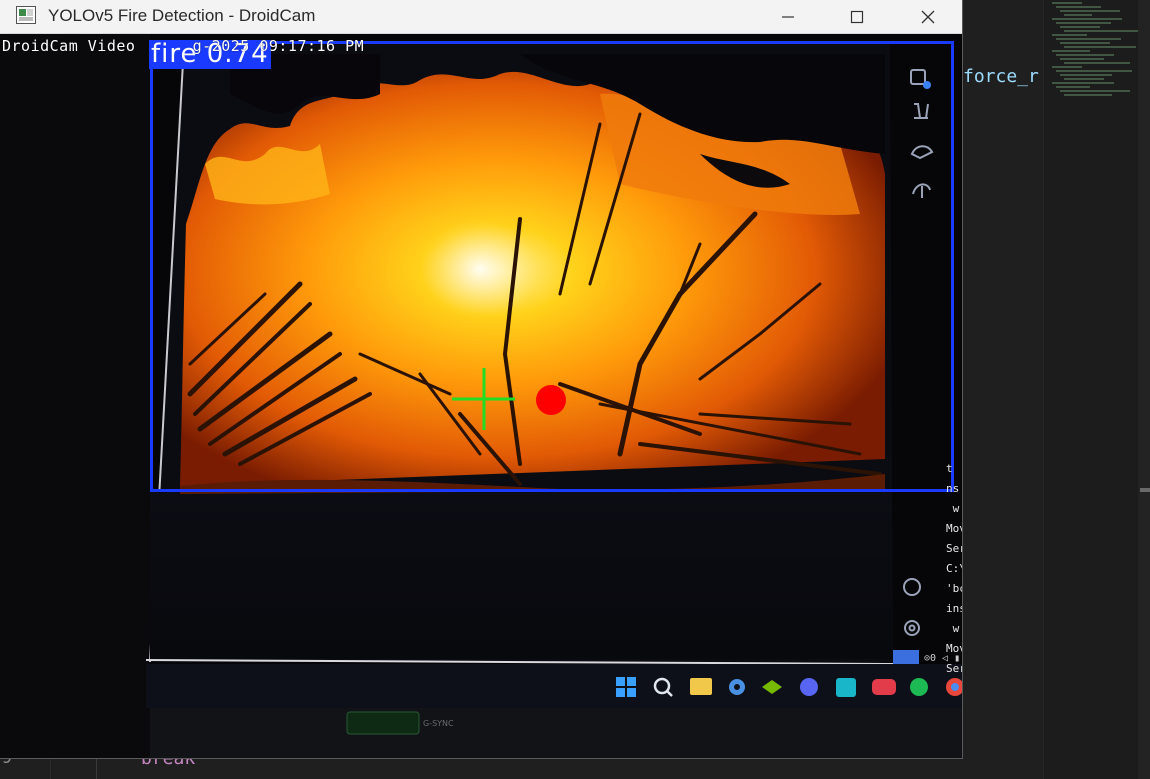 This screenshot has height=779, width=1150. Describe the element at coordinates (1001, 76) in the screenshot. I see `code-partial-identifier: force_r` at that location.